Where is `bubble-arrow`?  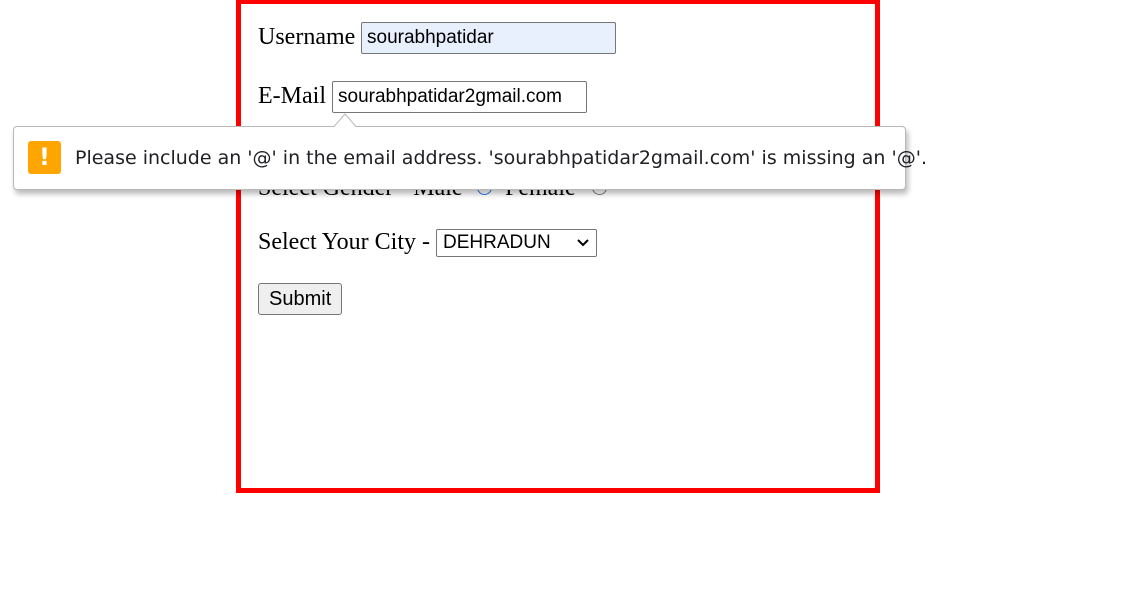
bubble-arrow is located at coordinates (345, 120).